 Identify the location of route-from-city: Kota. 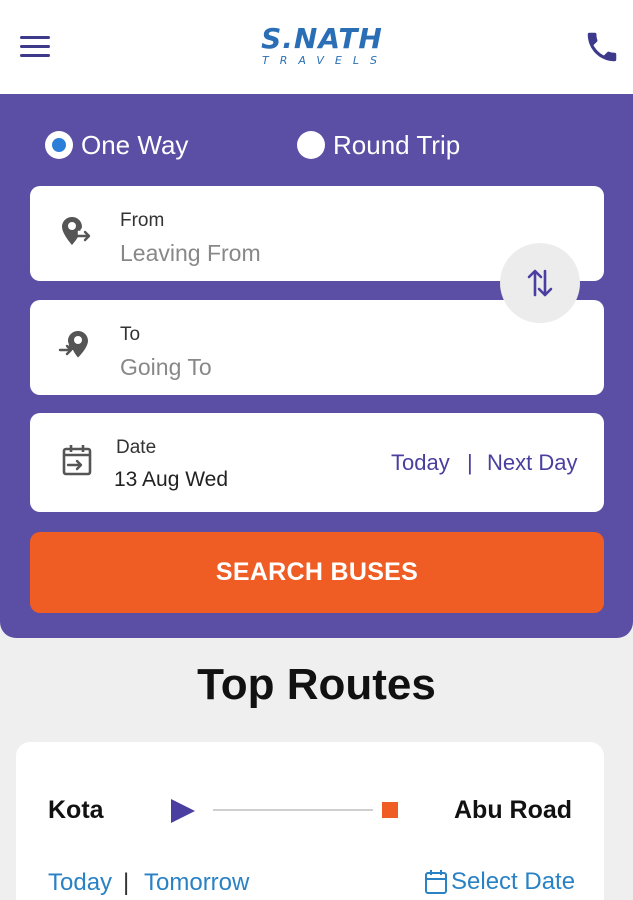
(76, 810).